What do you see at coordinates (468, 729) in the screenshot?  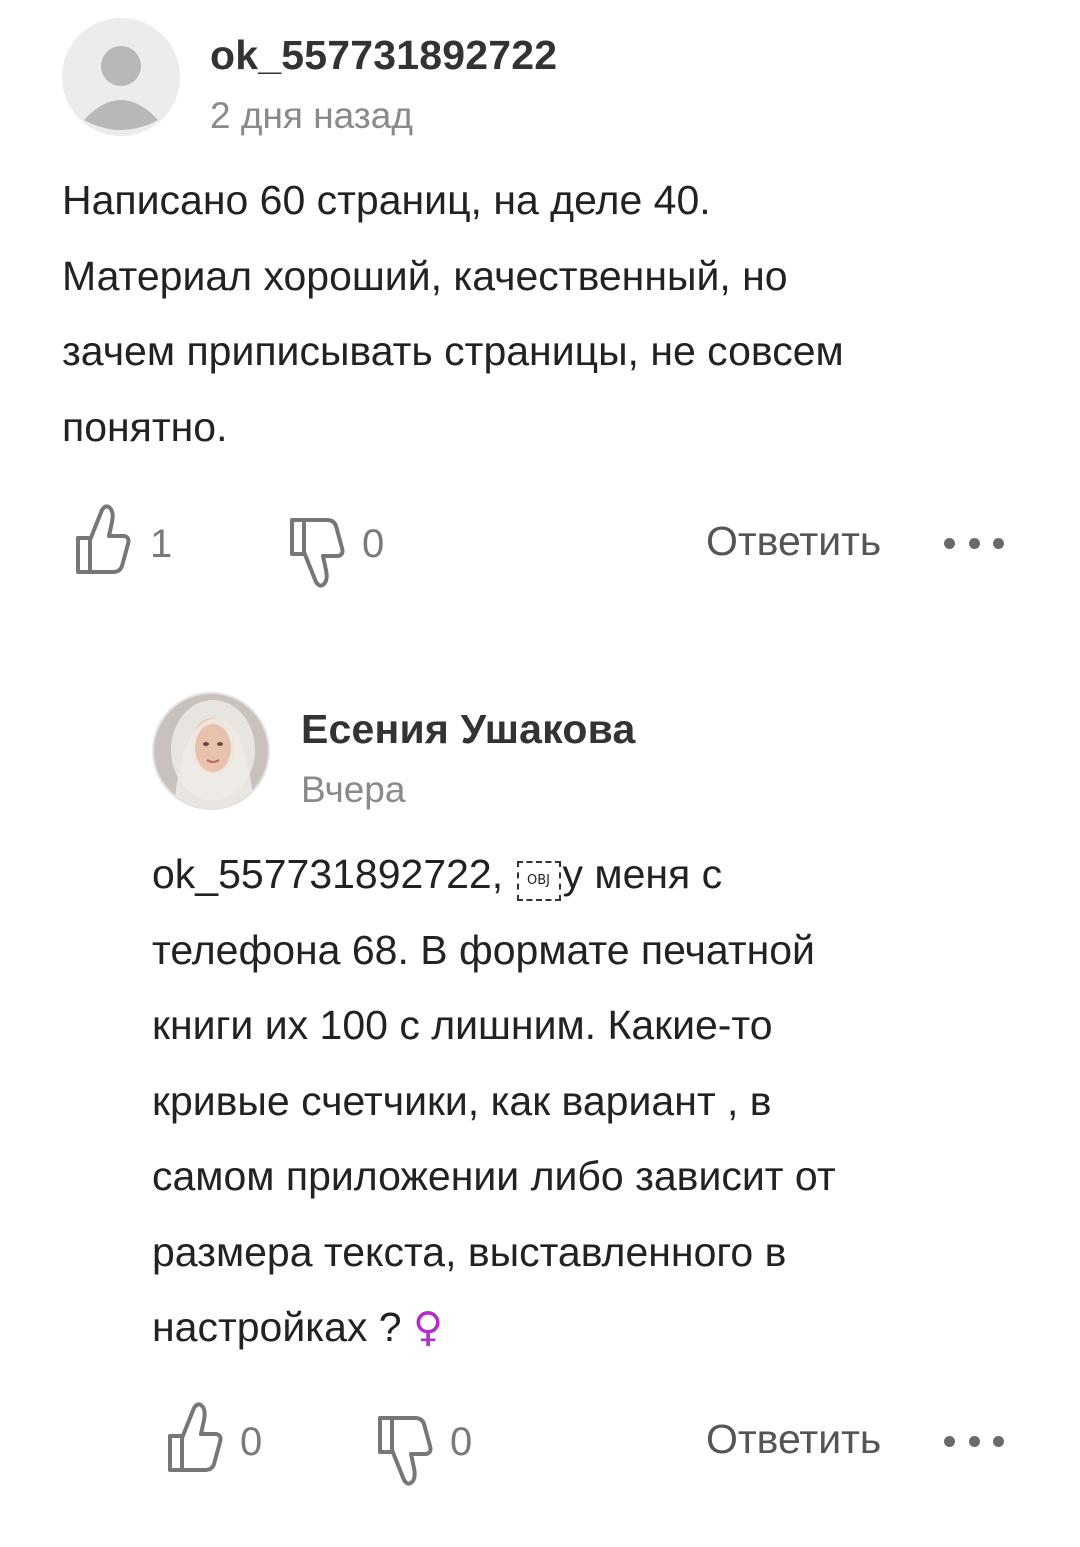 I see `comment-author: Есения Ушакова` at bounding box center [468, 729].